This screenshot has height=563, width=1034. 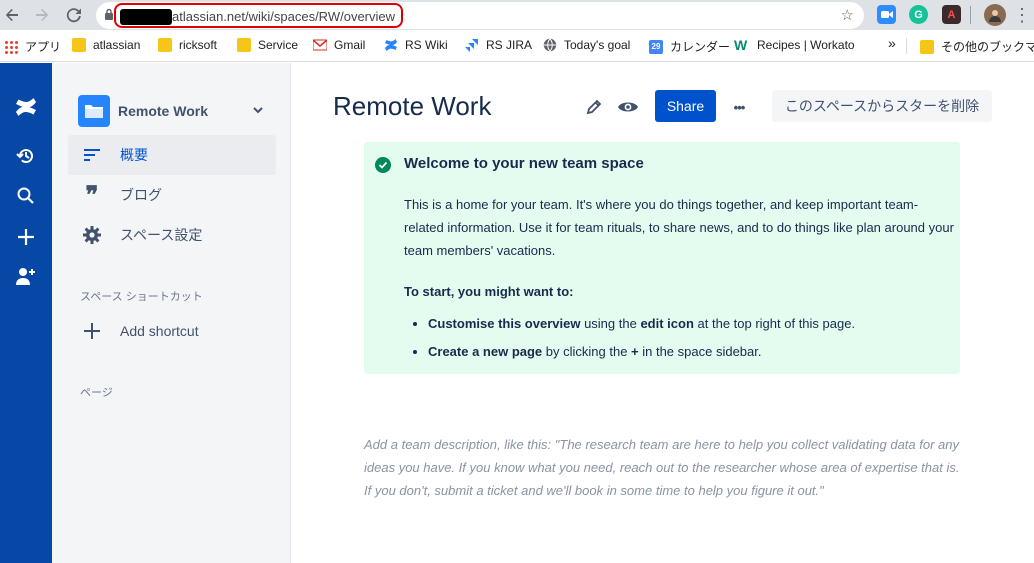 I want to click on chevron-down-icon, so click(x=258, y=112).